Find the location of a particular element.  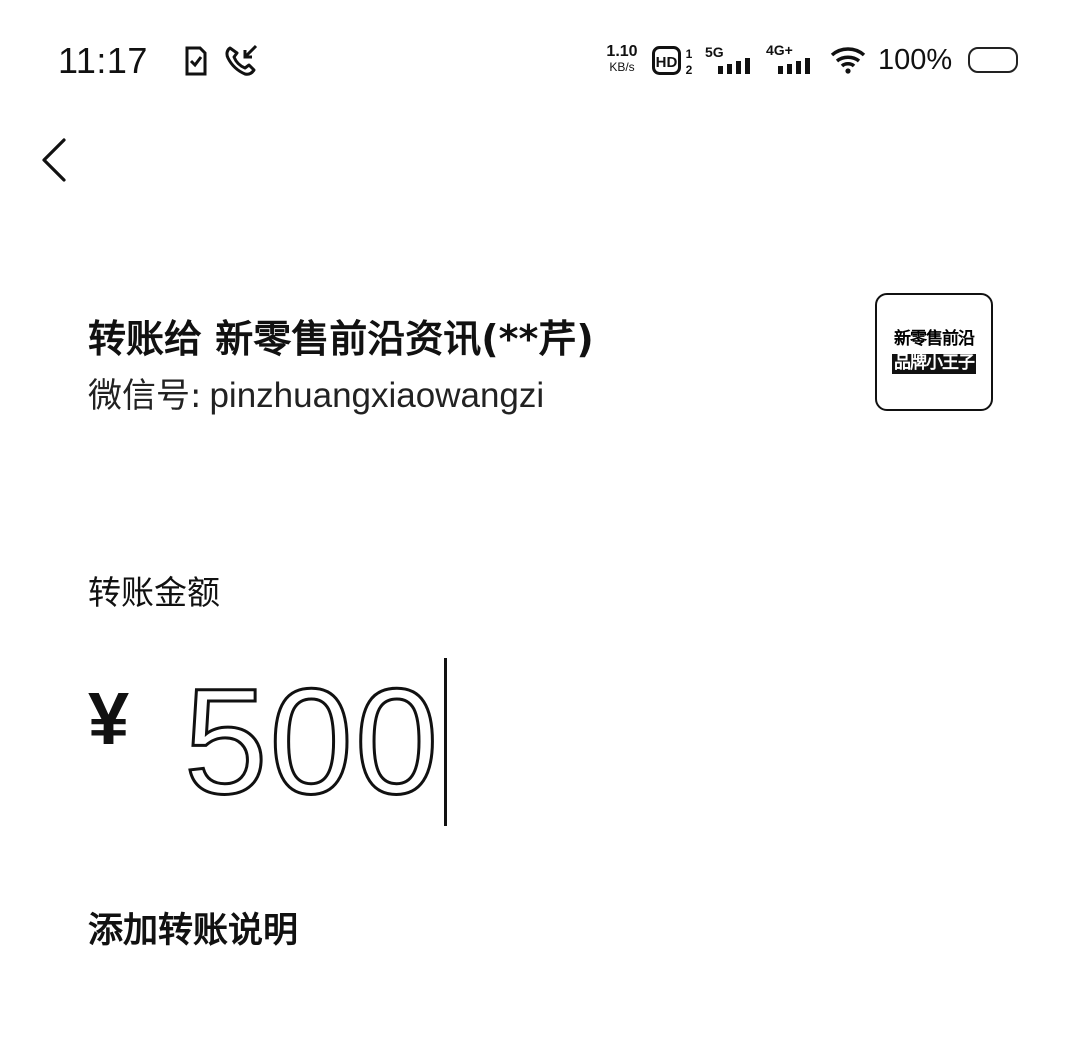

sim-index-1: 1 is located at coordinates (689, 54).